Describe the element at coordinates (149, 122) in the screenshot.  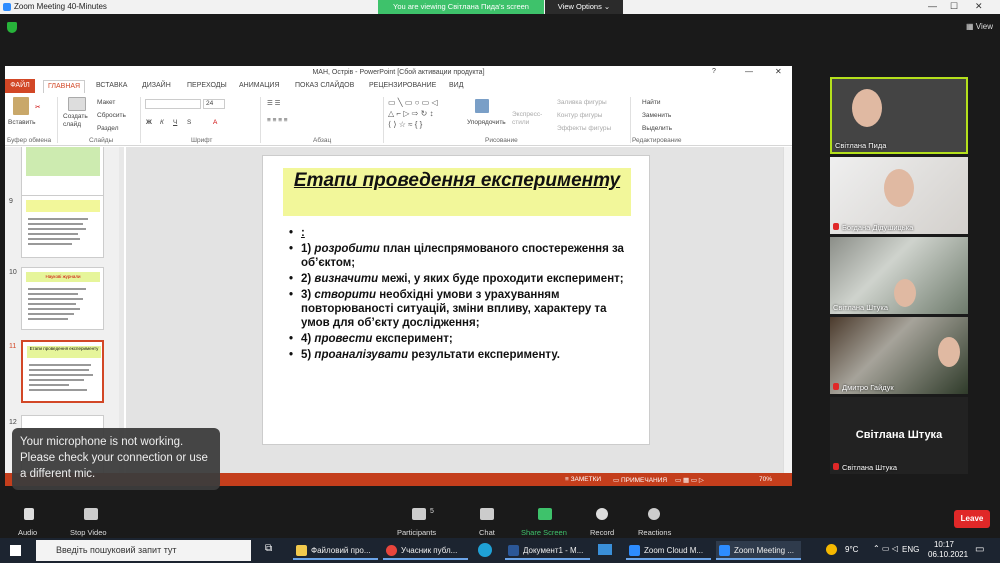
I see `bold-button: Ж` at that location.